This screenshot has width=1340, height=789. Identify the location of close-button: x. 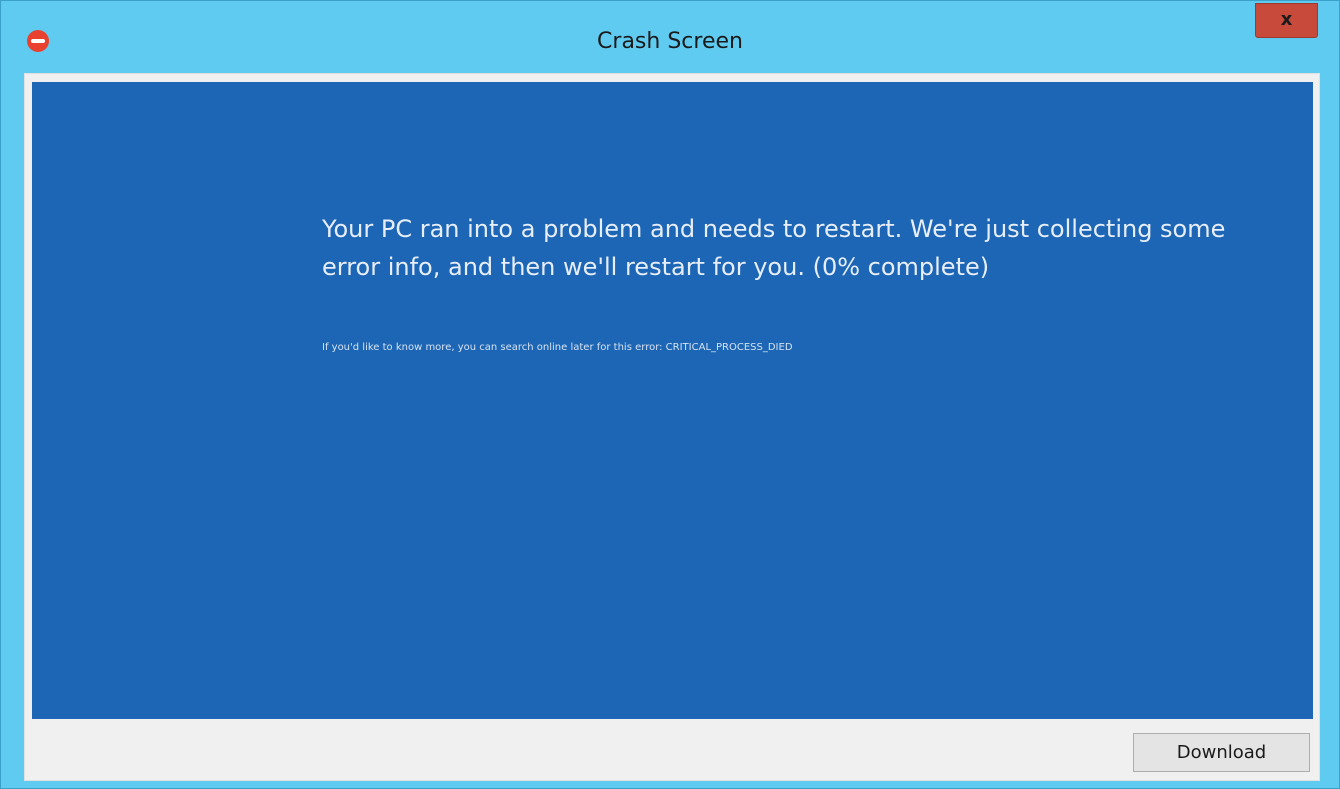
(1286, 20).